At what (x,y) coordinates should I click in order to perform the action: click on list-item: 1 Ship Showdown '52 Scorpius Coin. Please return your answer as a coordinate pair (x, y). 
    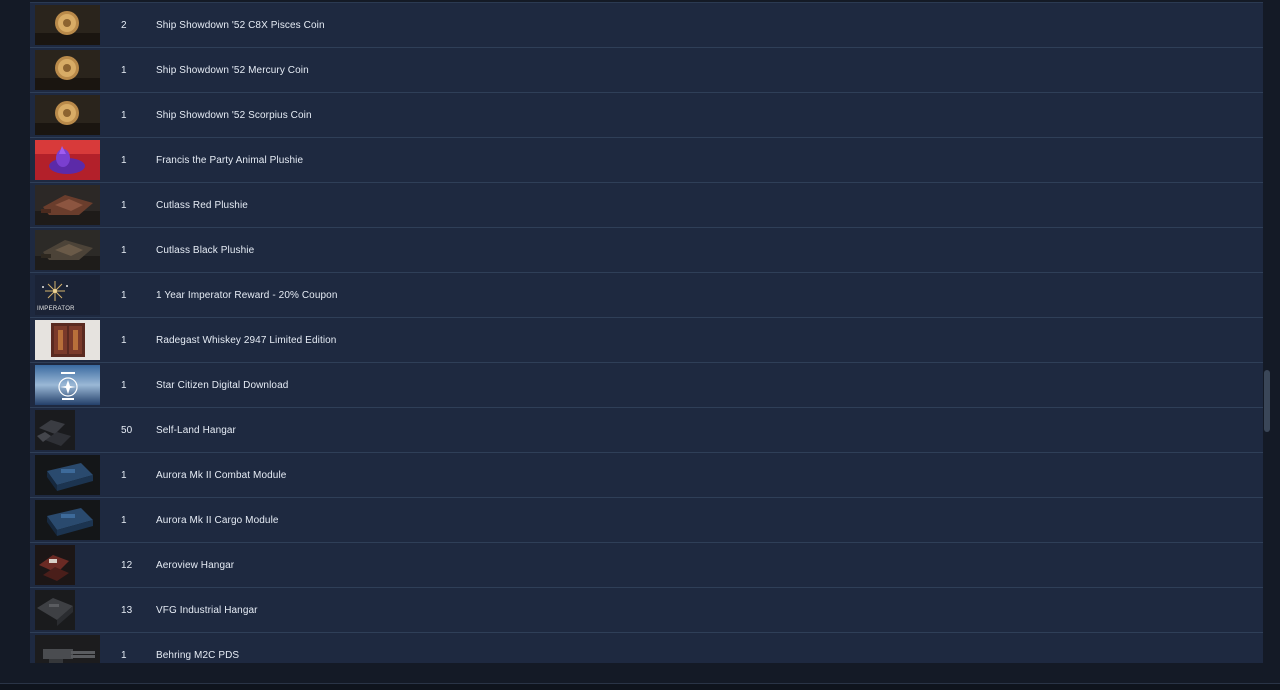
    Looking at the image, I should click on (646, 115).